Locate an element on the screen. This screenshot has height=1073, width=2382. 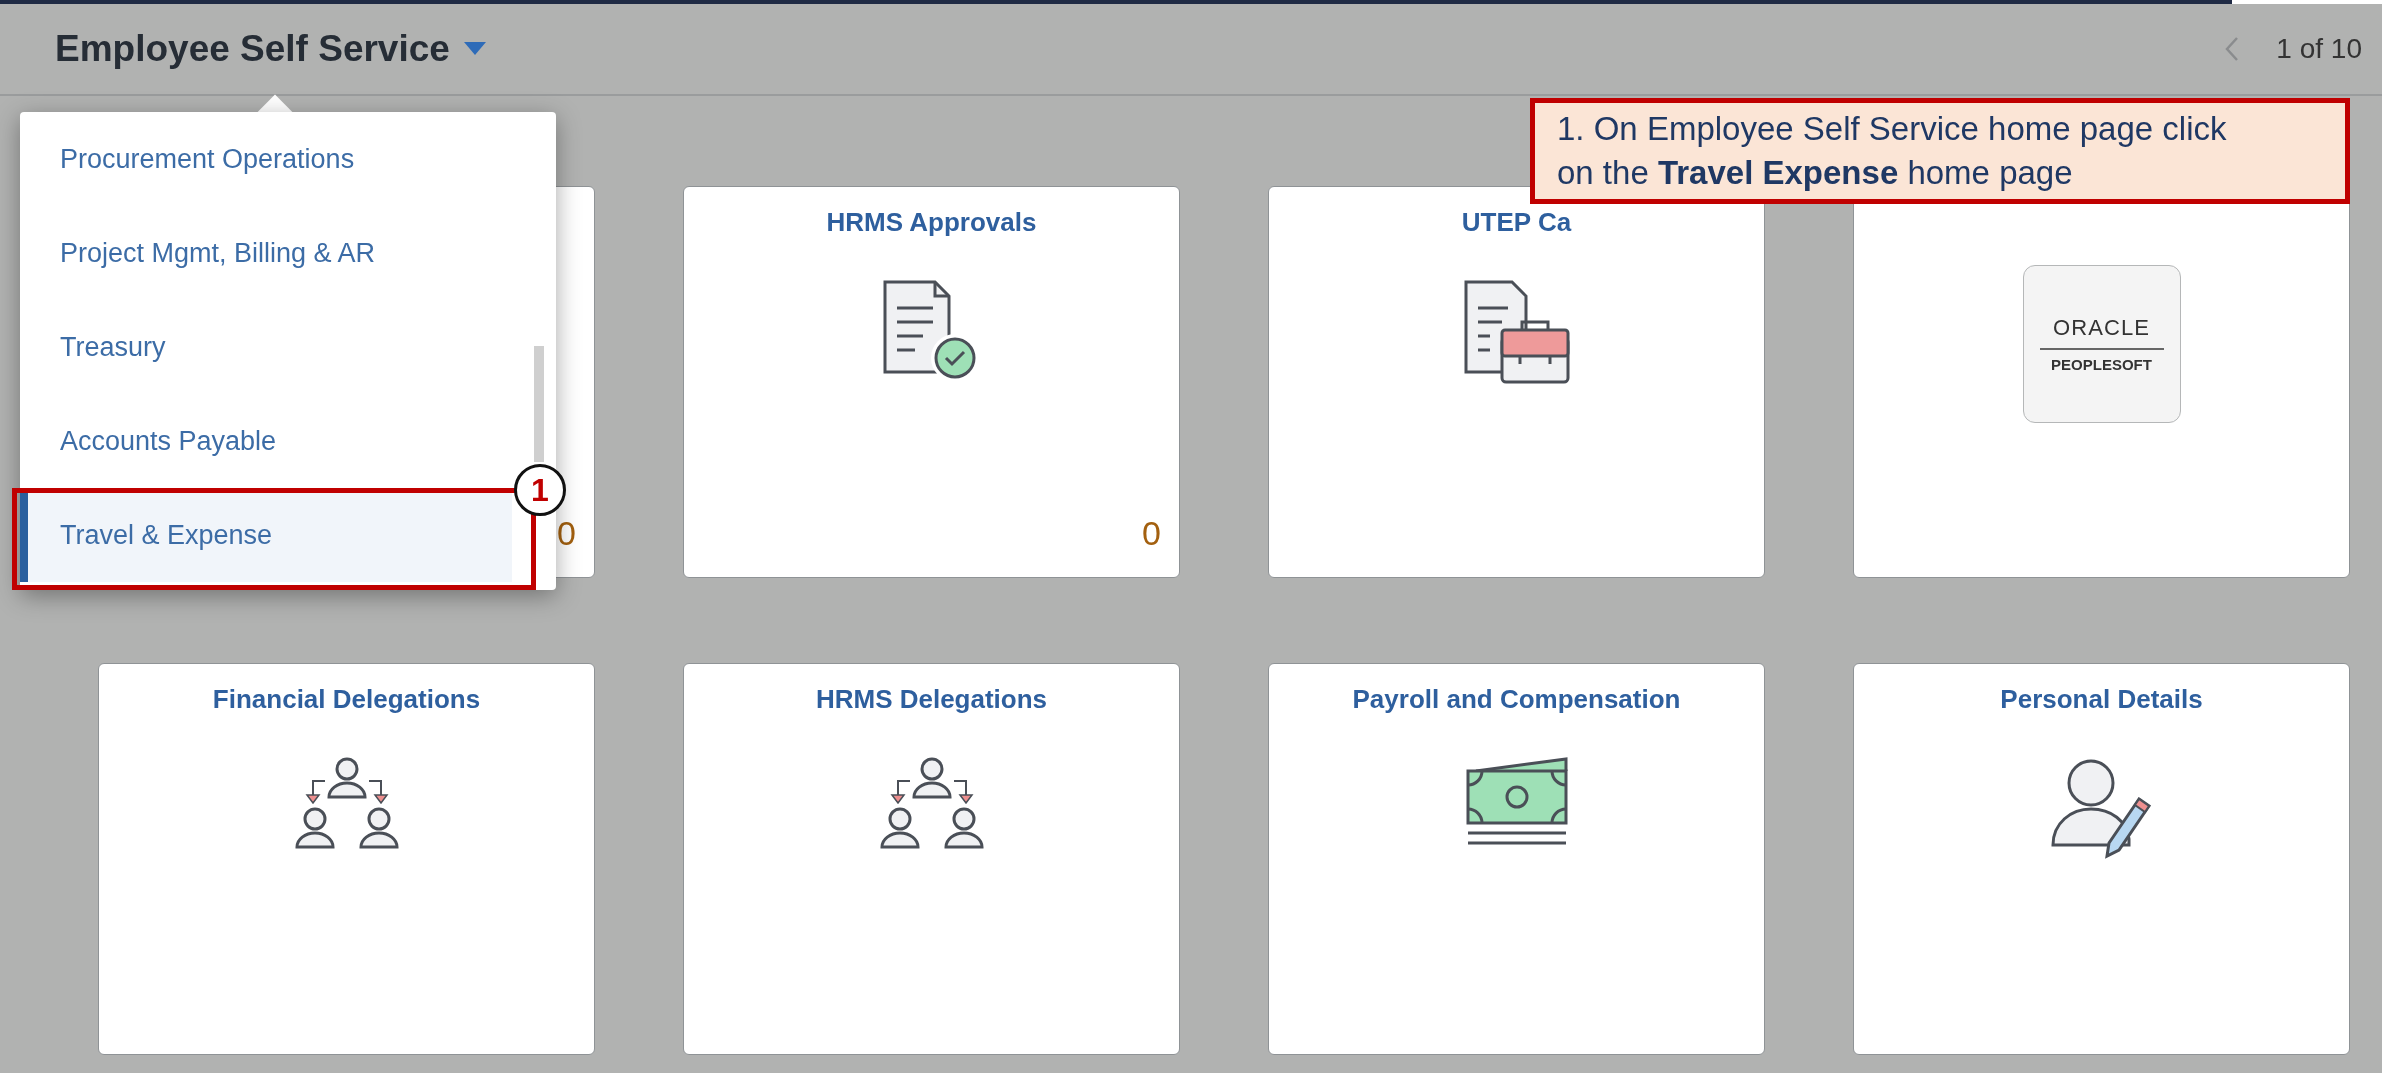
tile-title: HRMS Delegations is located at coordinates (931, 699).